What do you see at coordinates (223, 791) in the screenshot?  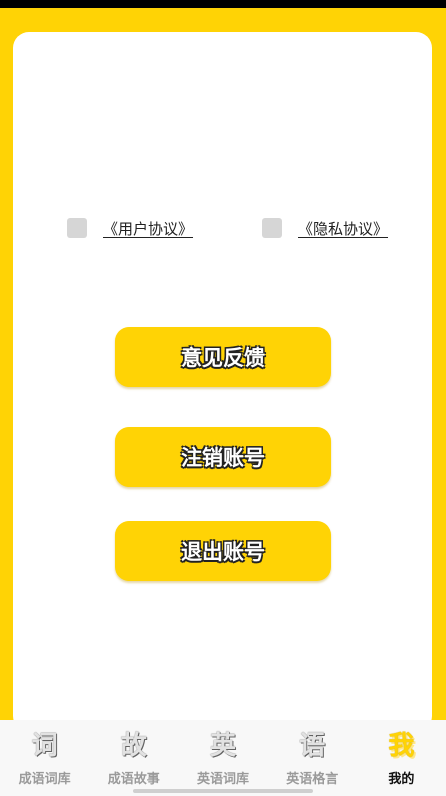 I see `home-indicator` at bounding box center [223, 791].